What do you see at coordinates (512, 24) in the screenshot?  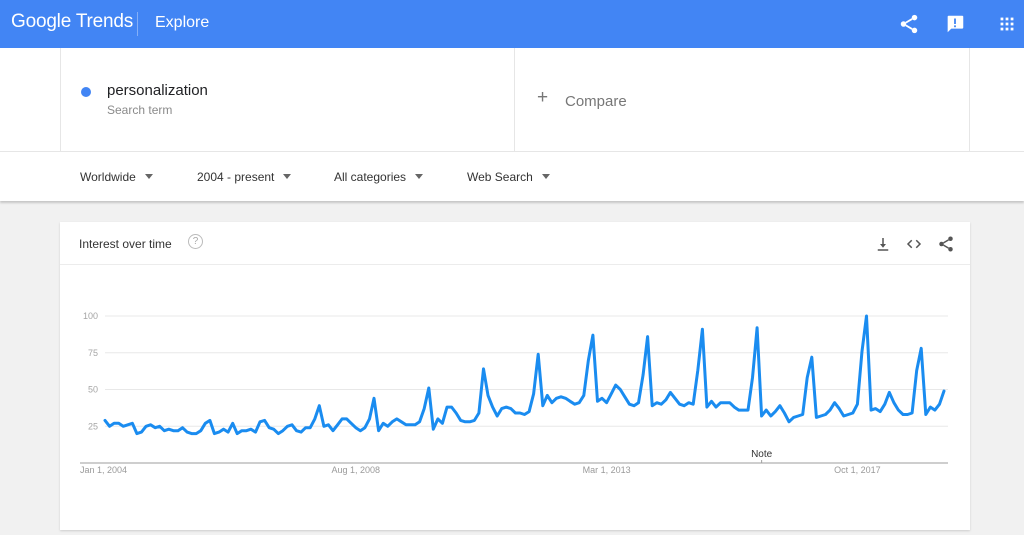 I see `top-app-bar: Google Trends Explore` at bounding box center [512, 24].